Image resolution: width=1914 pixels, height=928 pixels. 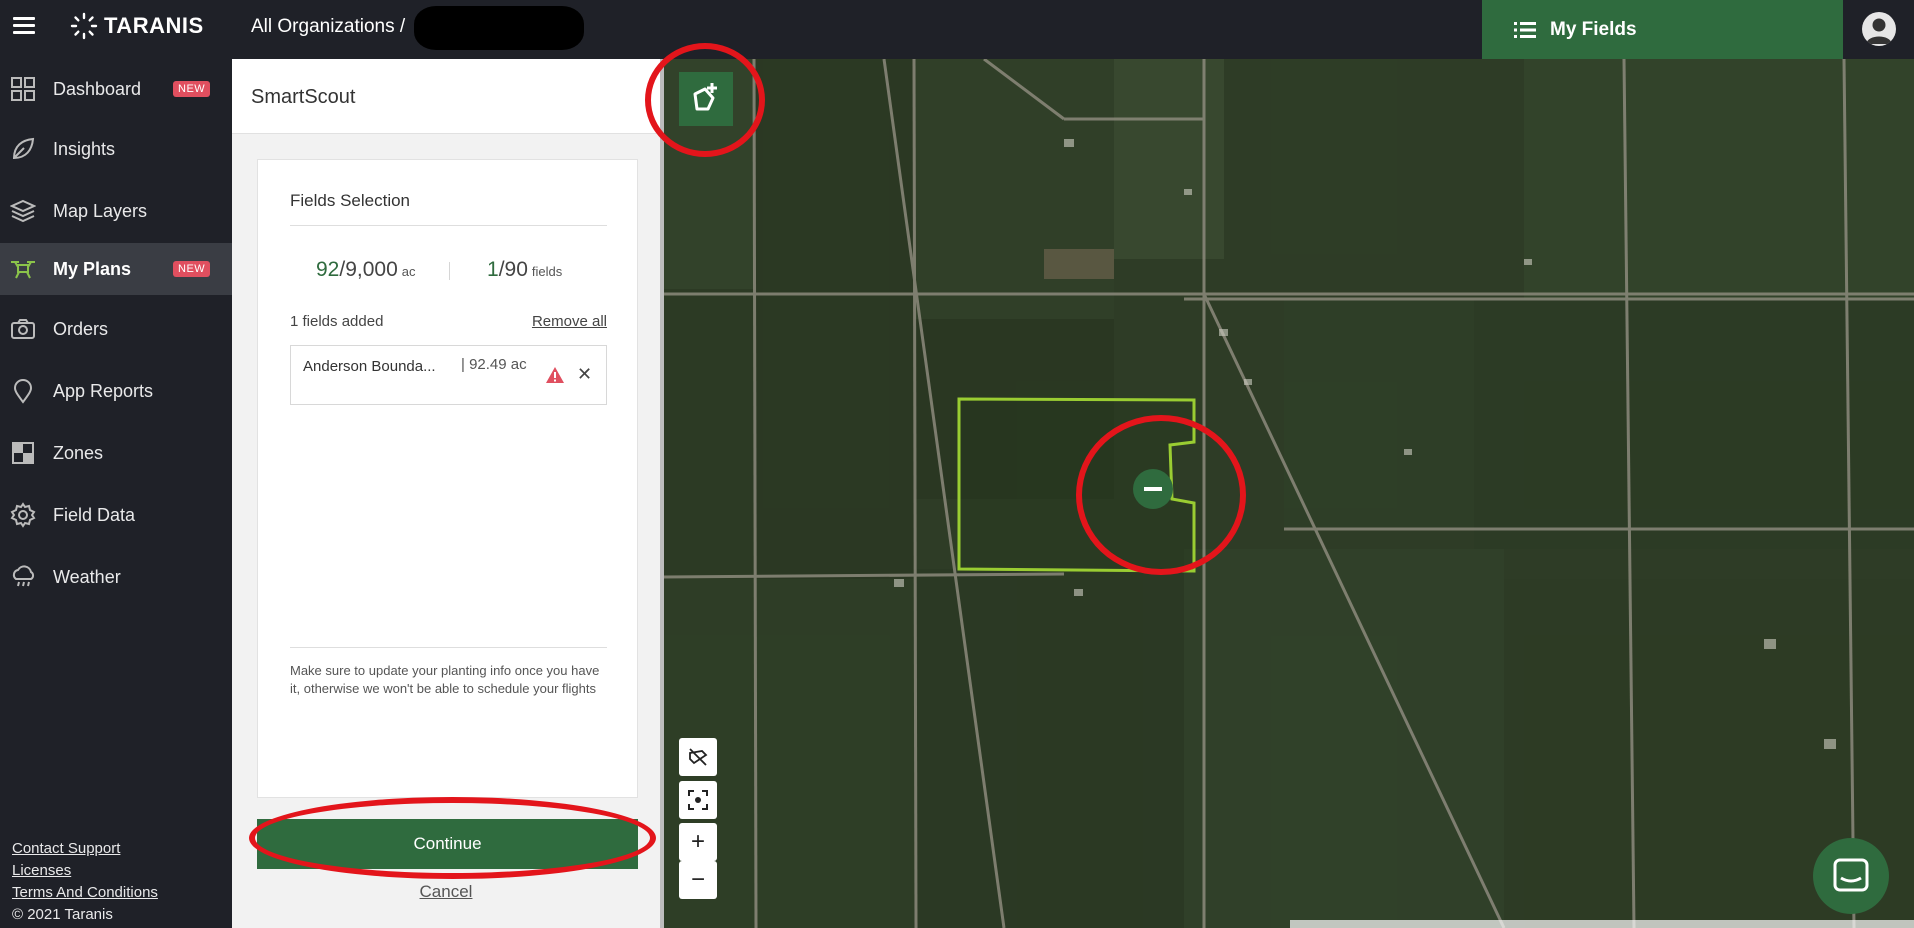 I want to click on avatar, so click(x=1879, y=29).